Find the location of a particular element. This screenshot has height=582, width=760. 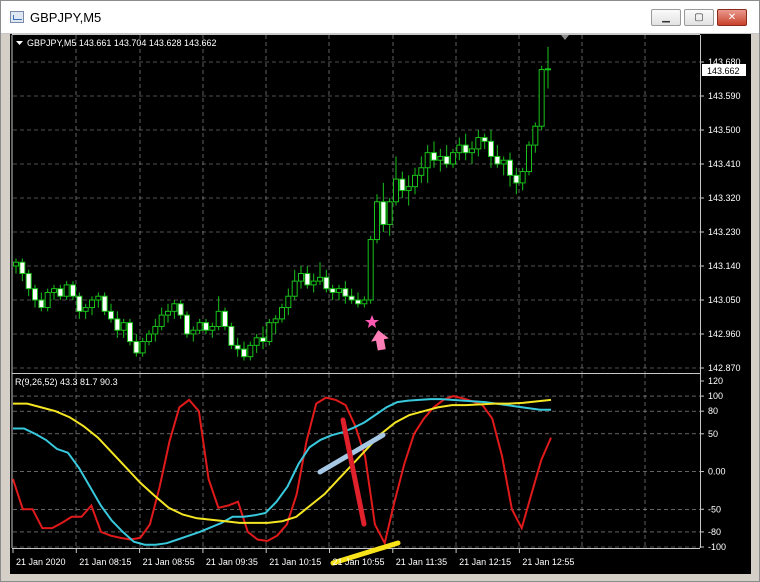

time-axis-label: 21 Jan 08:55 is located at coordinates (169, 562).